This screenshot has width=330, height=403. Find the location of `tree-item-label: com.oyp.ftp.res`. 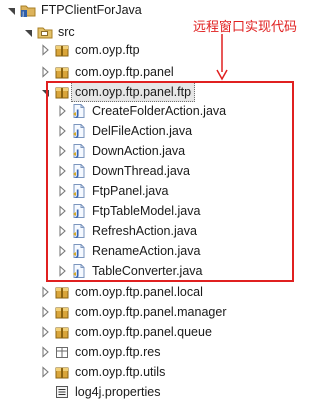

tree-item-label: com.oyp.ftp.res is located at coordinates (118, 352).